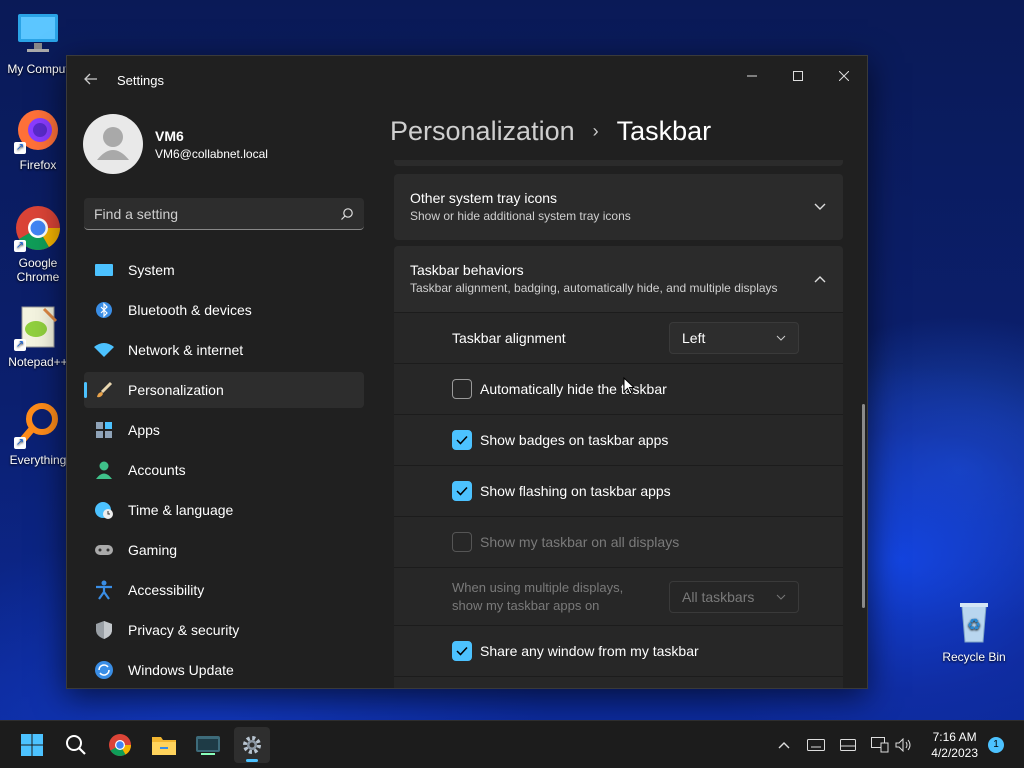 The width and height of the screenshot is (1024, 768). What do you see at coordinates (467, 270) in the screenshot?
I see `card-title: Taskbar behaviors` at bounding box center [467, 270].